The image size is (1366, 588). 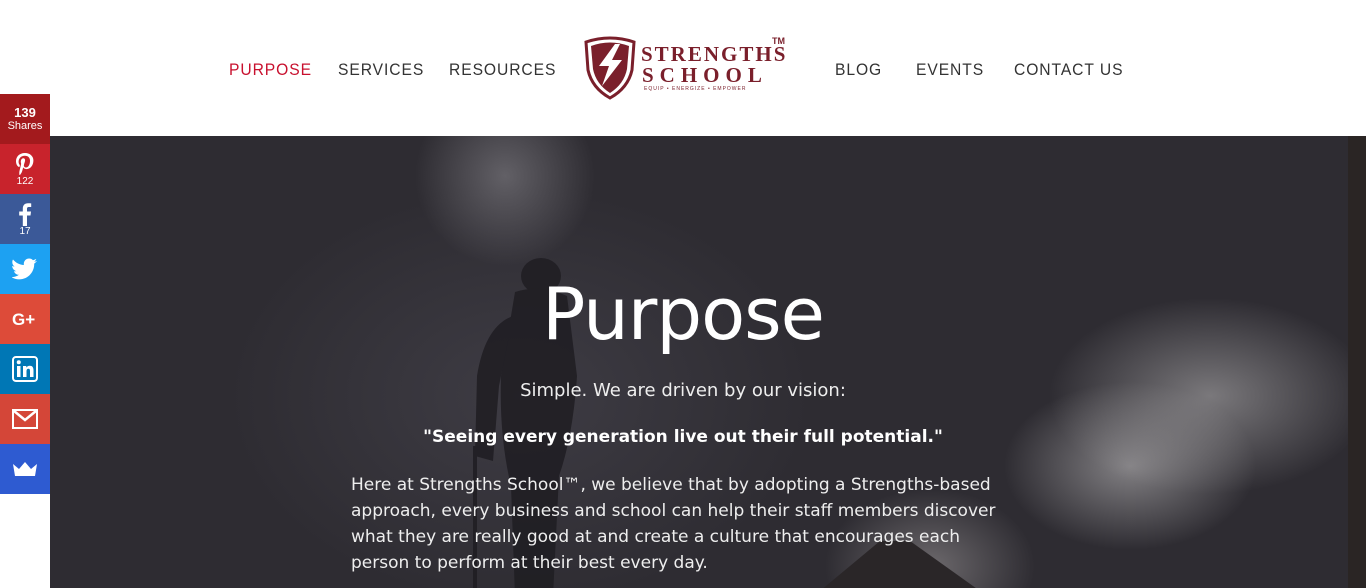 I want to click on facebook-icon, so click(x=25, y=214).